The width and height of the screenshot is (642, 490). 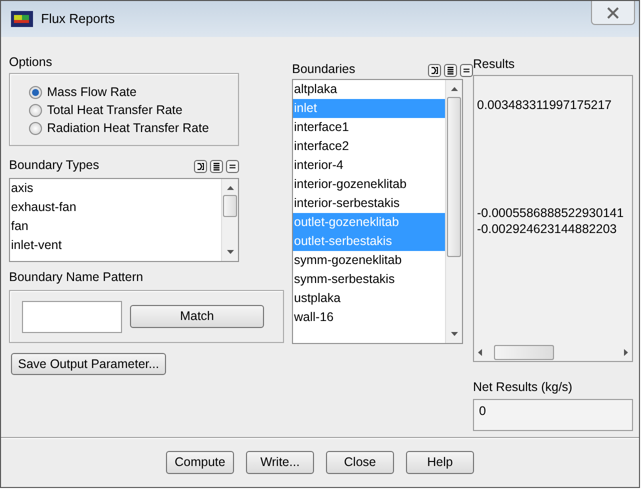 I want to click on group-label: Boundary Name Pattern, so click(x=76, y=277).